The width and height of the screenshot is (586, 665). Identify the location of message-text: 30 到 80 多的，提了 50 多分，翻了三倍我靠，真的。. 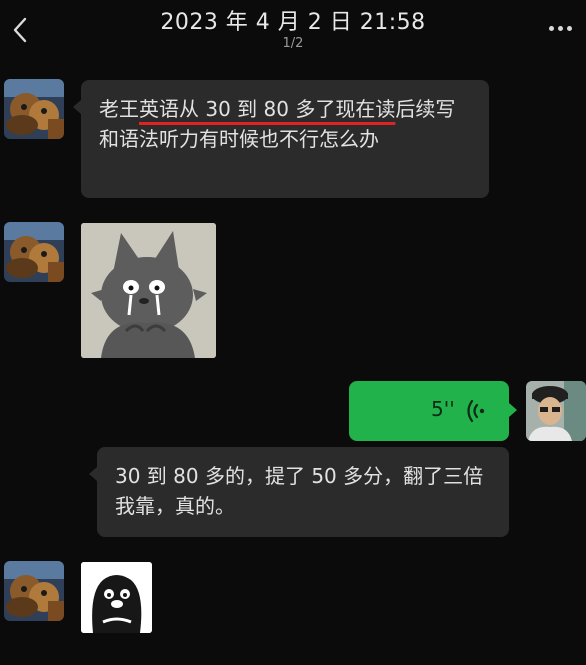
(299, 491).